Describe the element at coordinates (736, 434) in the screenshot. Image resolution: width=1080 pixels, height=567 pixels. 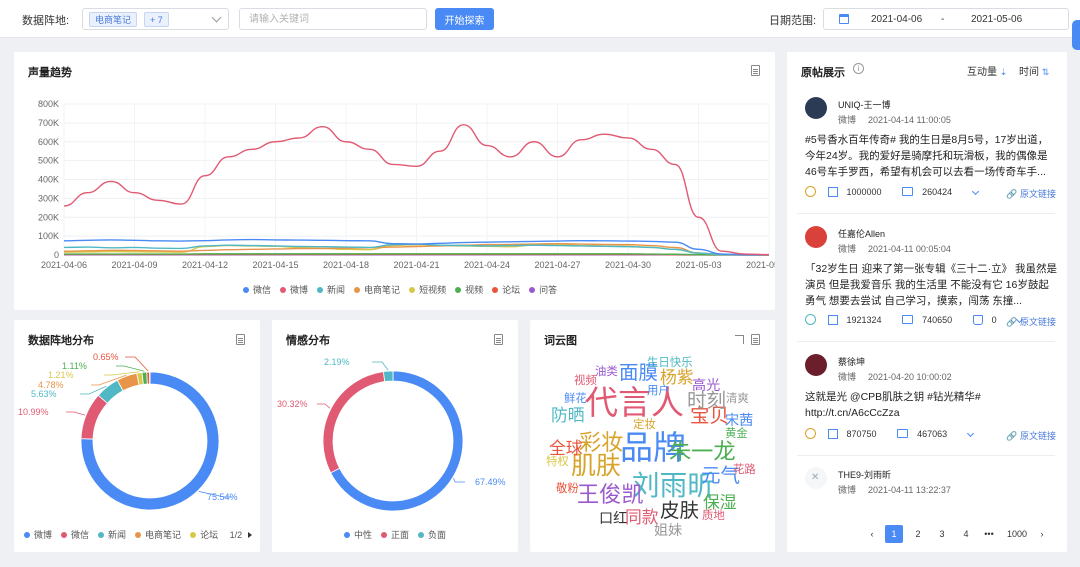
I see `cloud-word: 黄金` at that location.